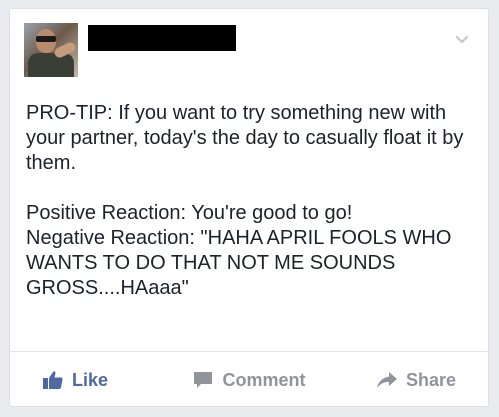 The image size is (499, 417). Describe the element at coordinates (403, 380) in the screenshot. I see `share-button: Share` at that location.